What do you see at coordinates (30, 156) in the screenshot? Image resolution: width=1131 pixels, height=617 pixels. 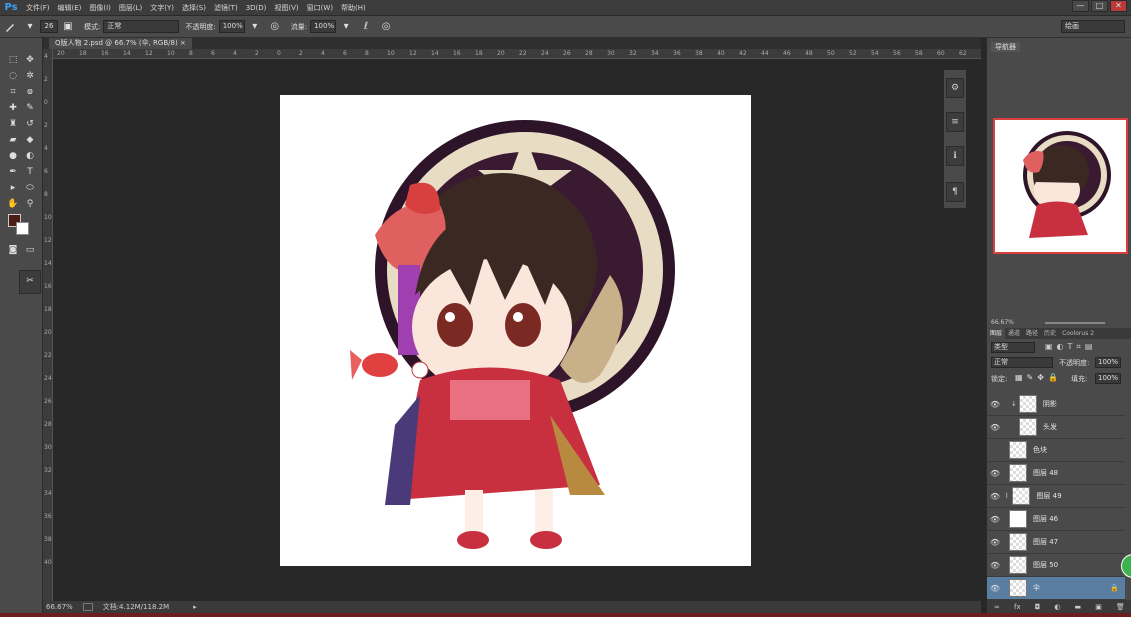 I see `dodge-tool-icon: ◐` at bounding box center [30, 156].